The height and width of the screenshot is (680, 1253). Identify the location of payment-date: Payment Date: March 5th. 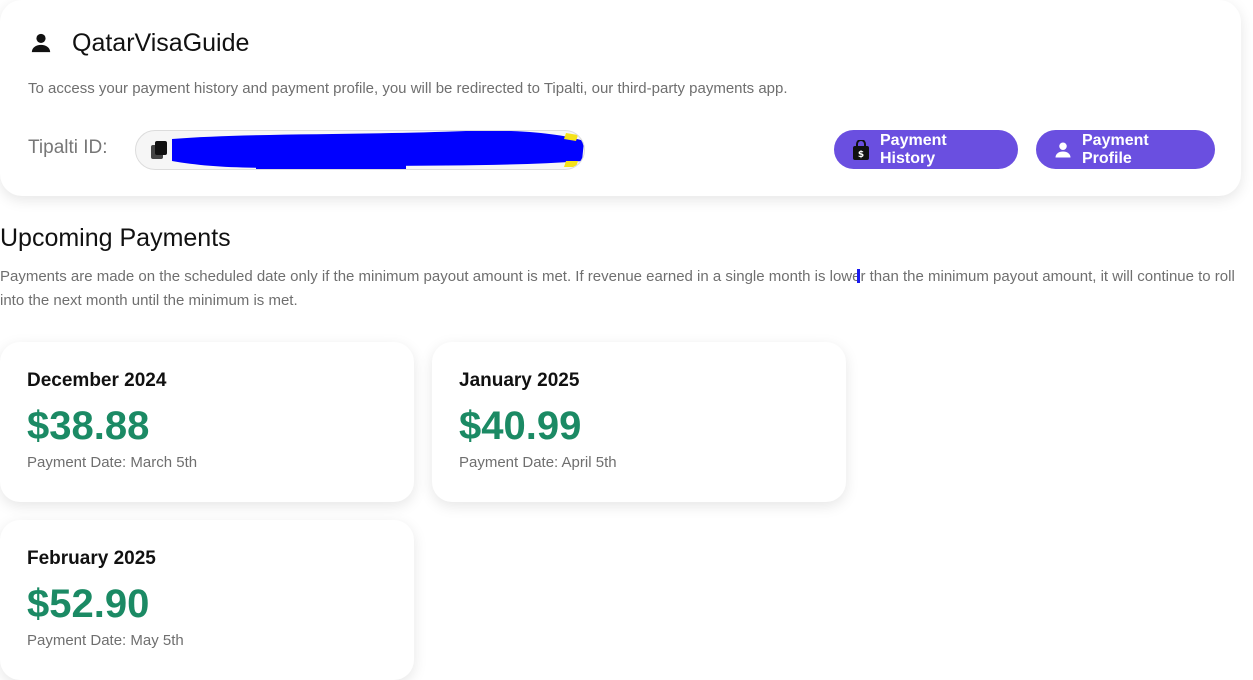
(112, 462).